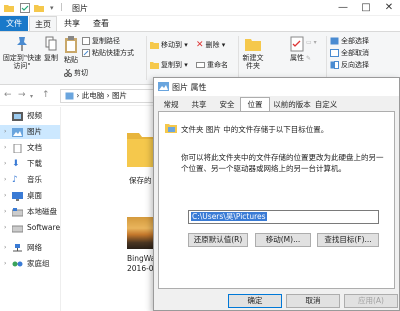 Image resolution: width=400 pixels, height=311 pixels. I want to click on copy-path-icon, so click(86, 41).